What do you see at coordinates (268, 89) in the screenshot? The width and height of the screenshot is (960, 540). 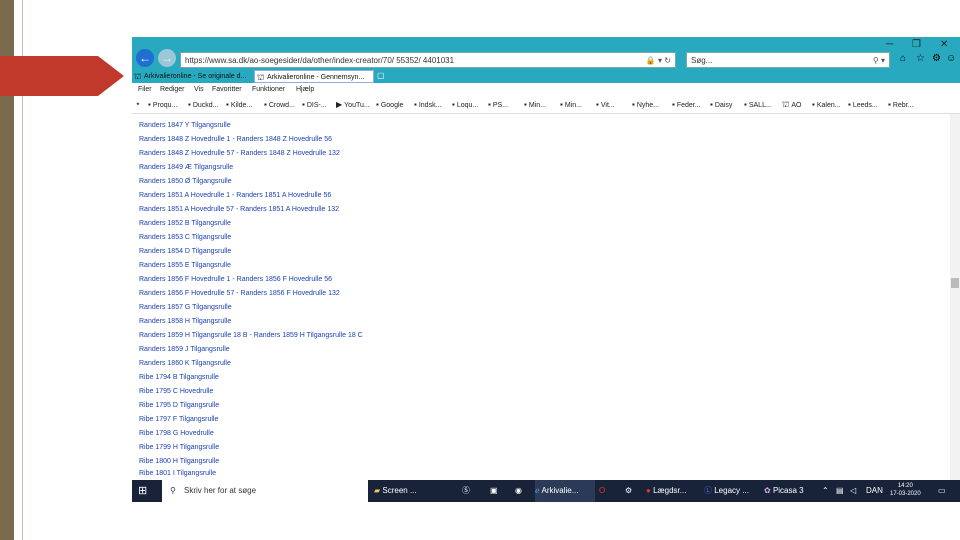 I see `menu-item-funktioner: Funktioner` at bounding box center [268, 89].